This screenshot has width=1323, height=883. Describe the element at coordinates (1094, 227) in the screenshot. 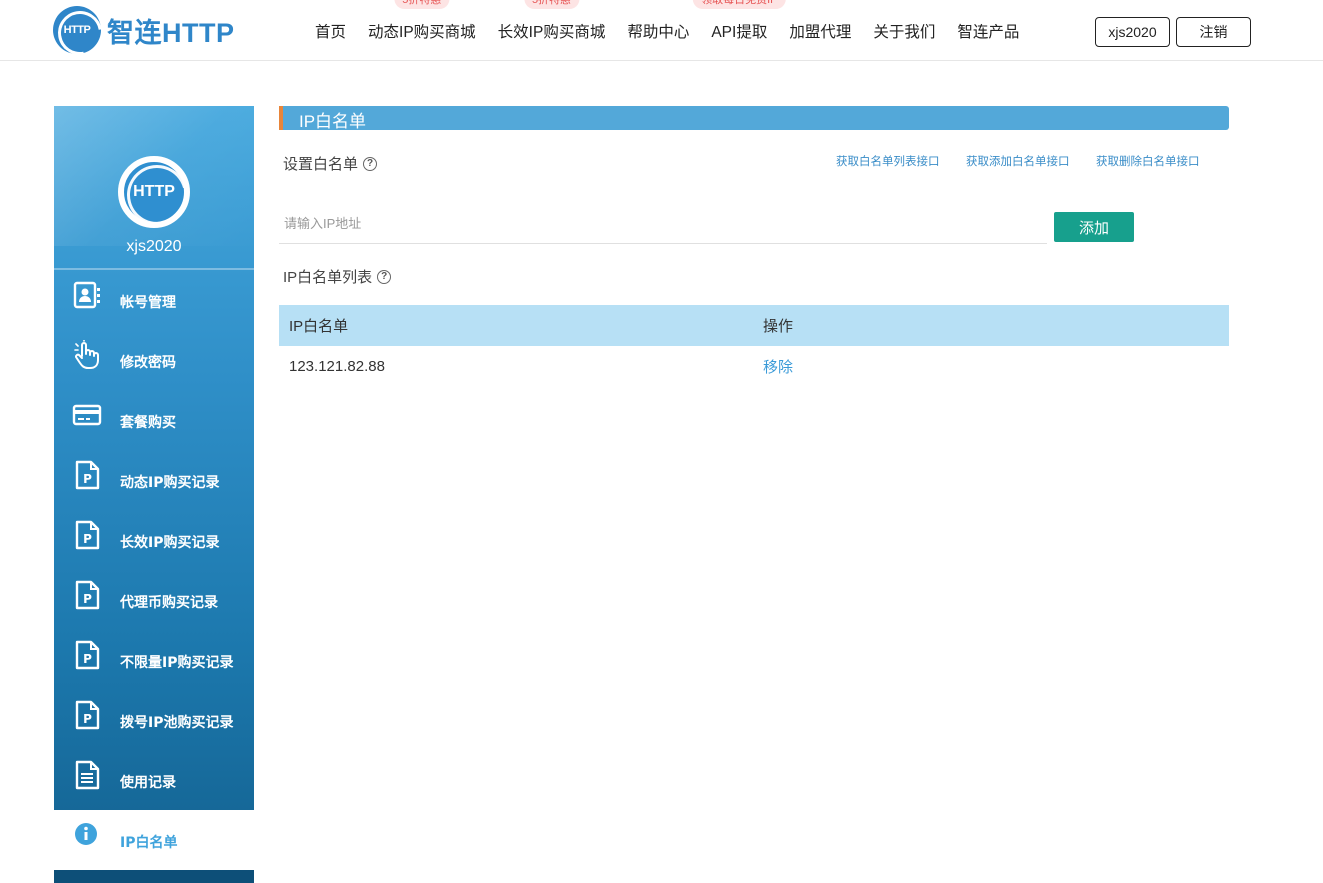

I see `add-ip-button: 添加` at that location.